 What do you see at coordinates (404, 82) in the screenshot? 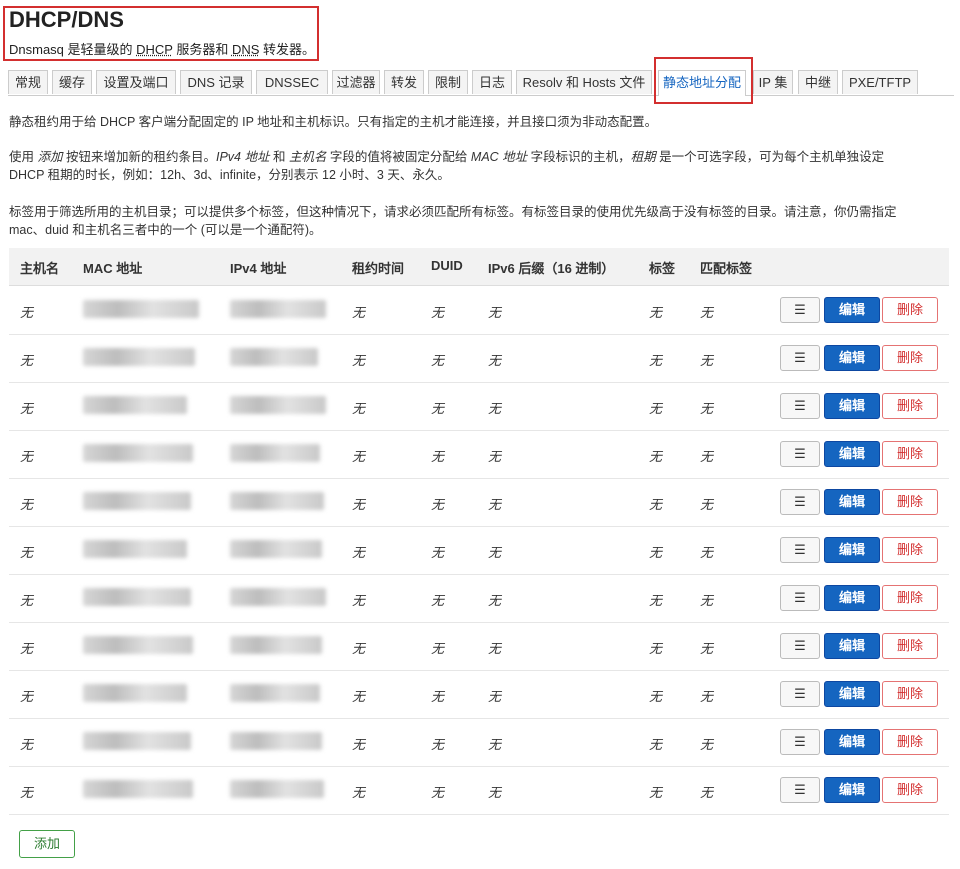
I see `tab-forward: 转发` at bounding box center [404, 82].